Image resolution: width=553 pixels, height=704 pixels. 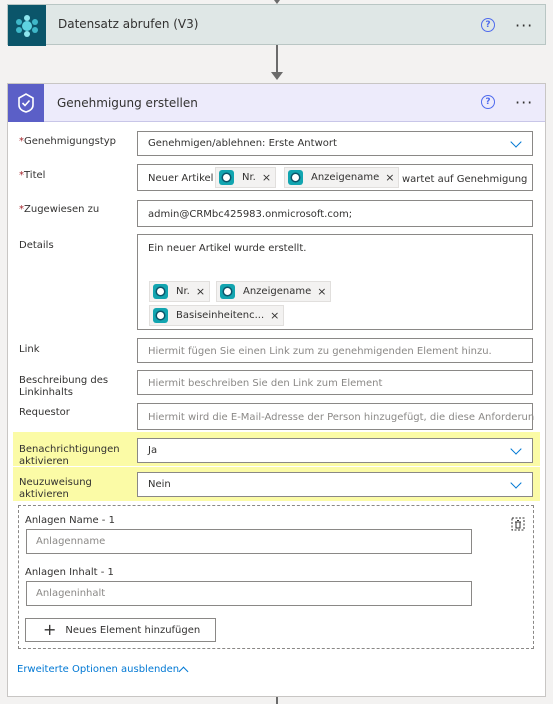 What do you see at coordinates (44, 412) in the screenshot?
I see `requestor-label: Requestor` at bounding box center [44, 412].